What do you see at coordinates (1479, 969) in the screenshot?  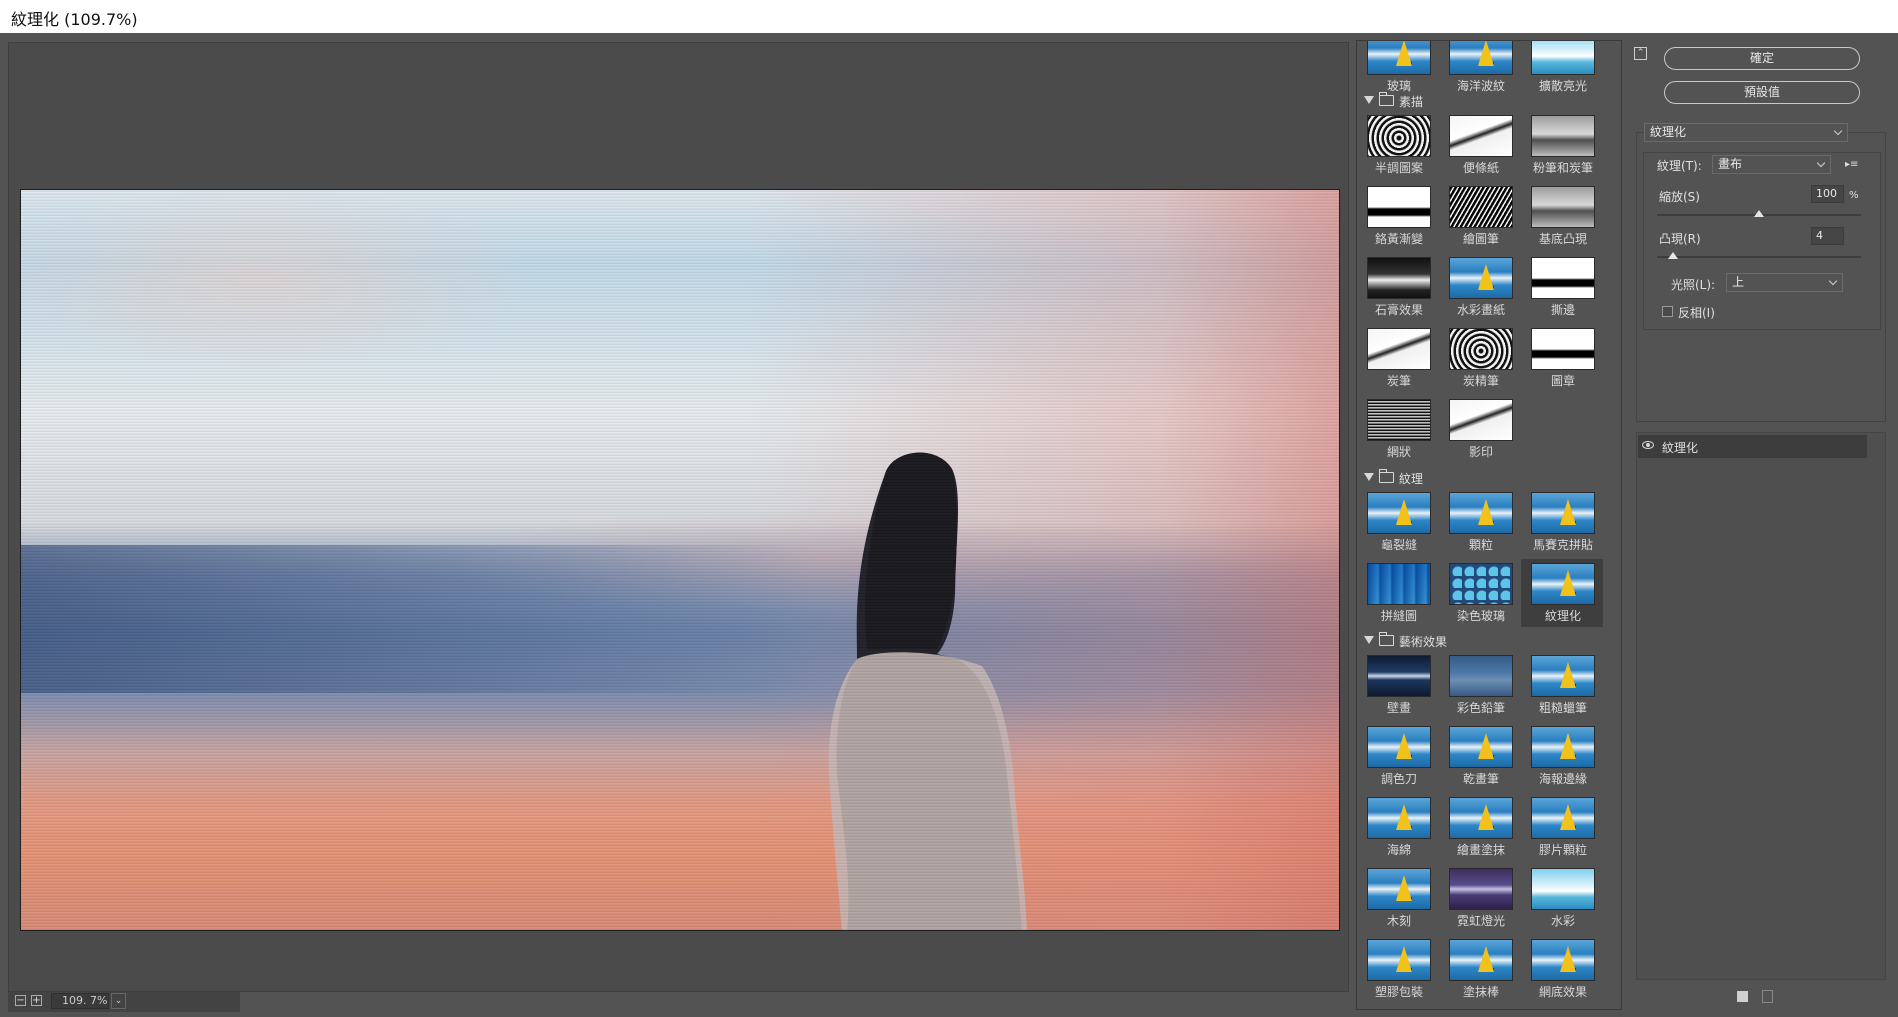 I see `filter-thumb: 塗抹棒` at bounding box center [1479, 969].